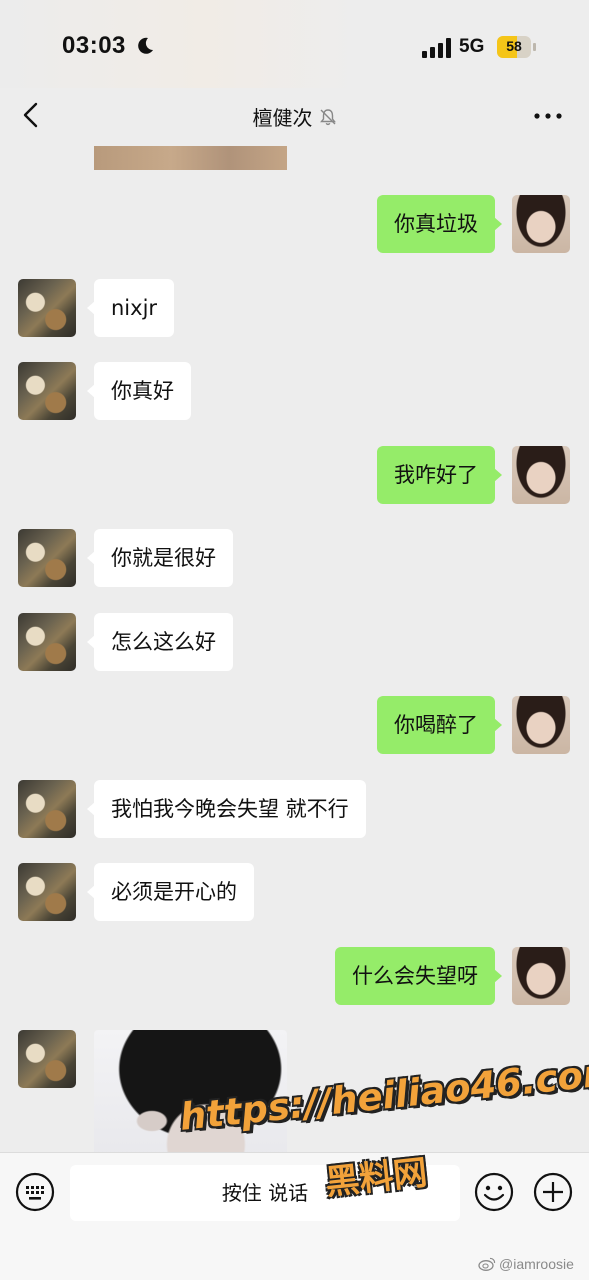 Image resolution: width=589 pixels, height=1280 pixels. I want to click on message-bubble: 怎么这么好, so click(160, 642).